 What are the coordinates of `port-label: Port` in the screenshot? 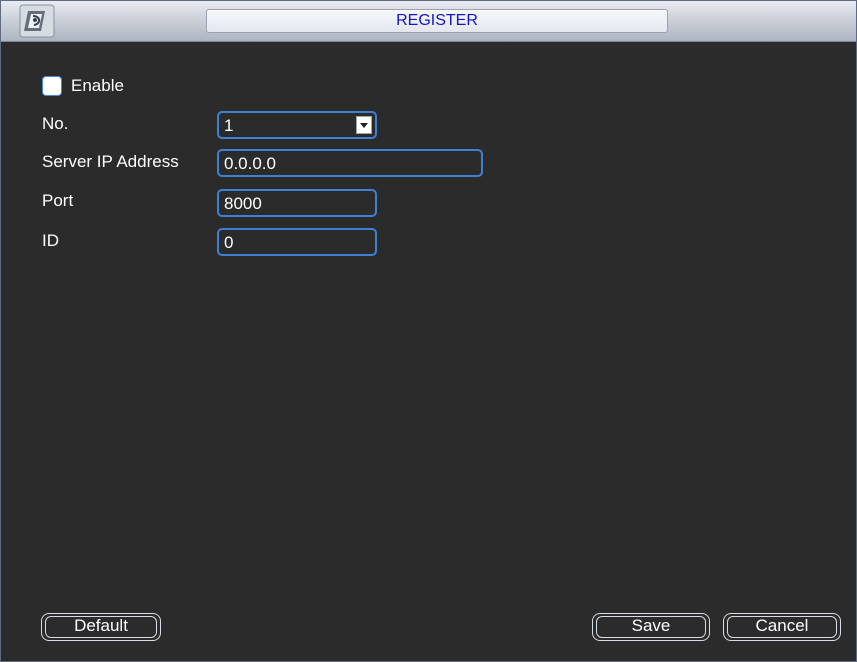 It's located at (58, 200).